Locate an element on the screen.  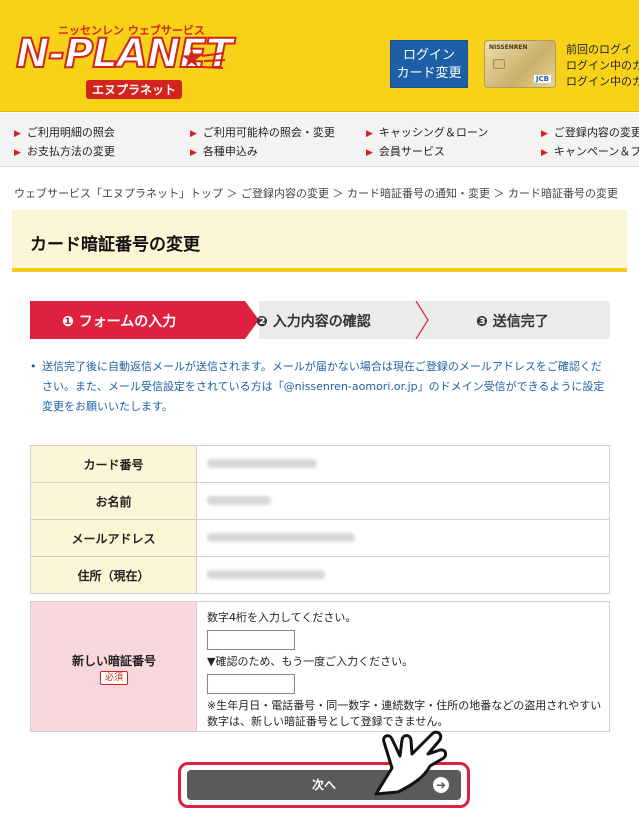
nav-item-applications: ▶ 各種申込み is located at coordinates (224, 151).